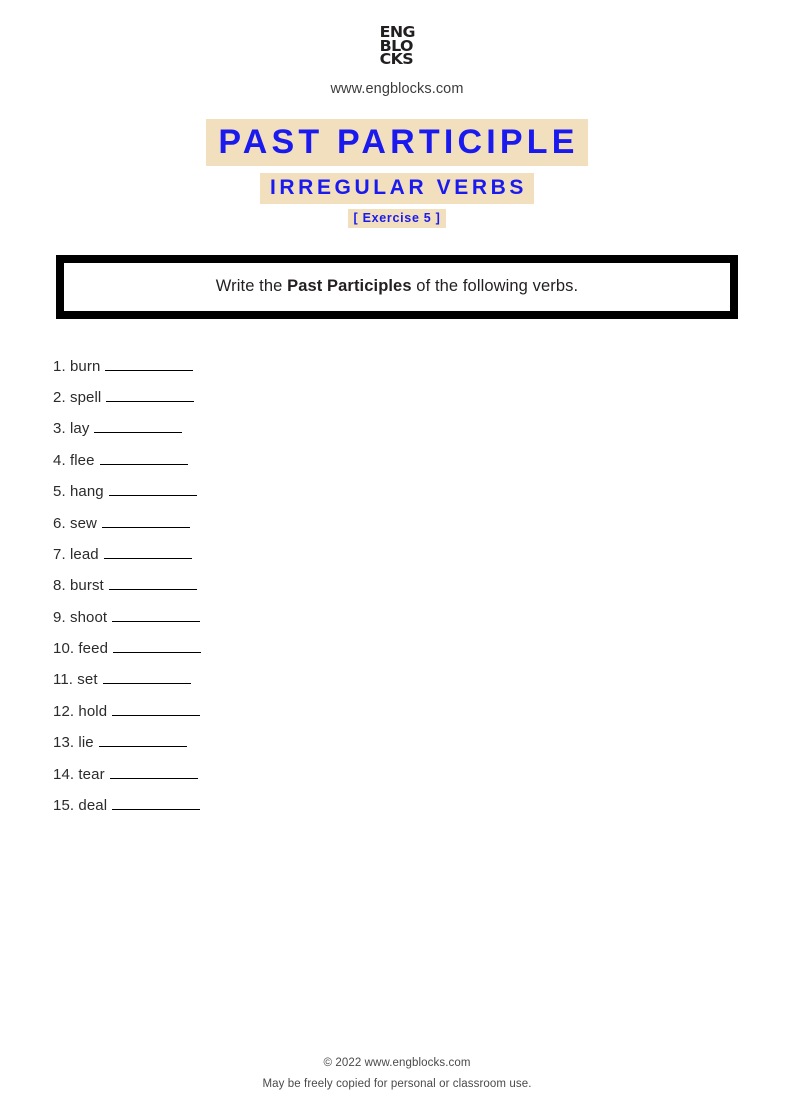 This screenshot has height=1120, width=794. Describe the element at coordinates (397, 188) in the screenshot. I see `page-subtitle: IRREGULAR VERBS` at that location.